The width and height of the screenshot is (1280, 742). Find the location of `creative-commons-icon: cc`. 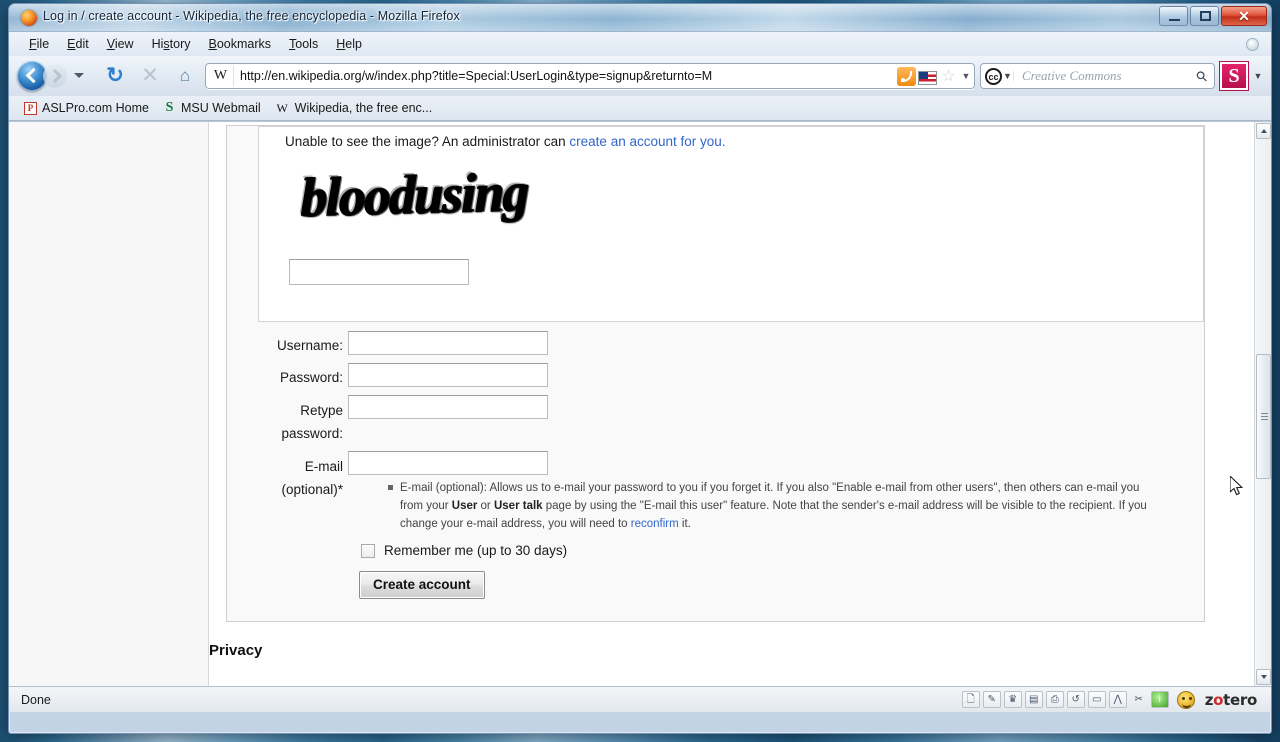

creative-commons-icon: cc is located at coordinates (993, 76).